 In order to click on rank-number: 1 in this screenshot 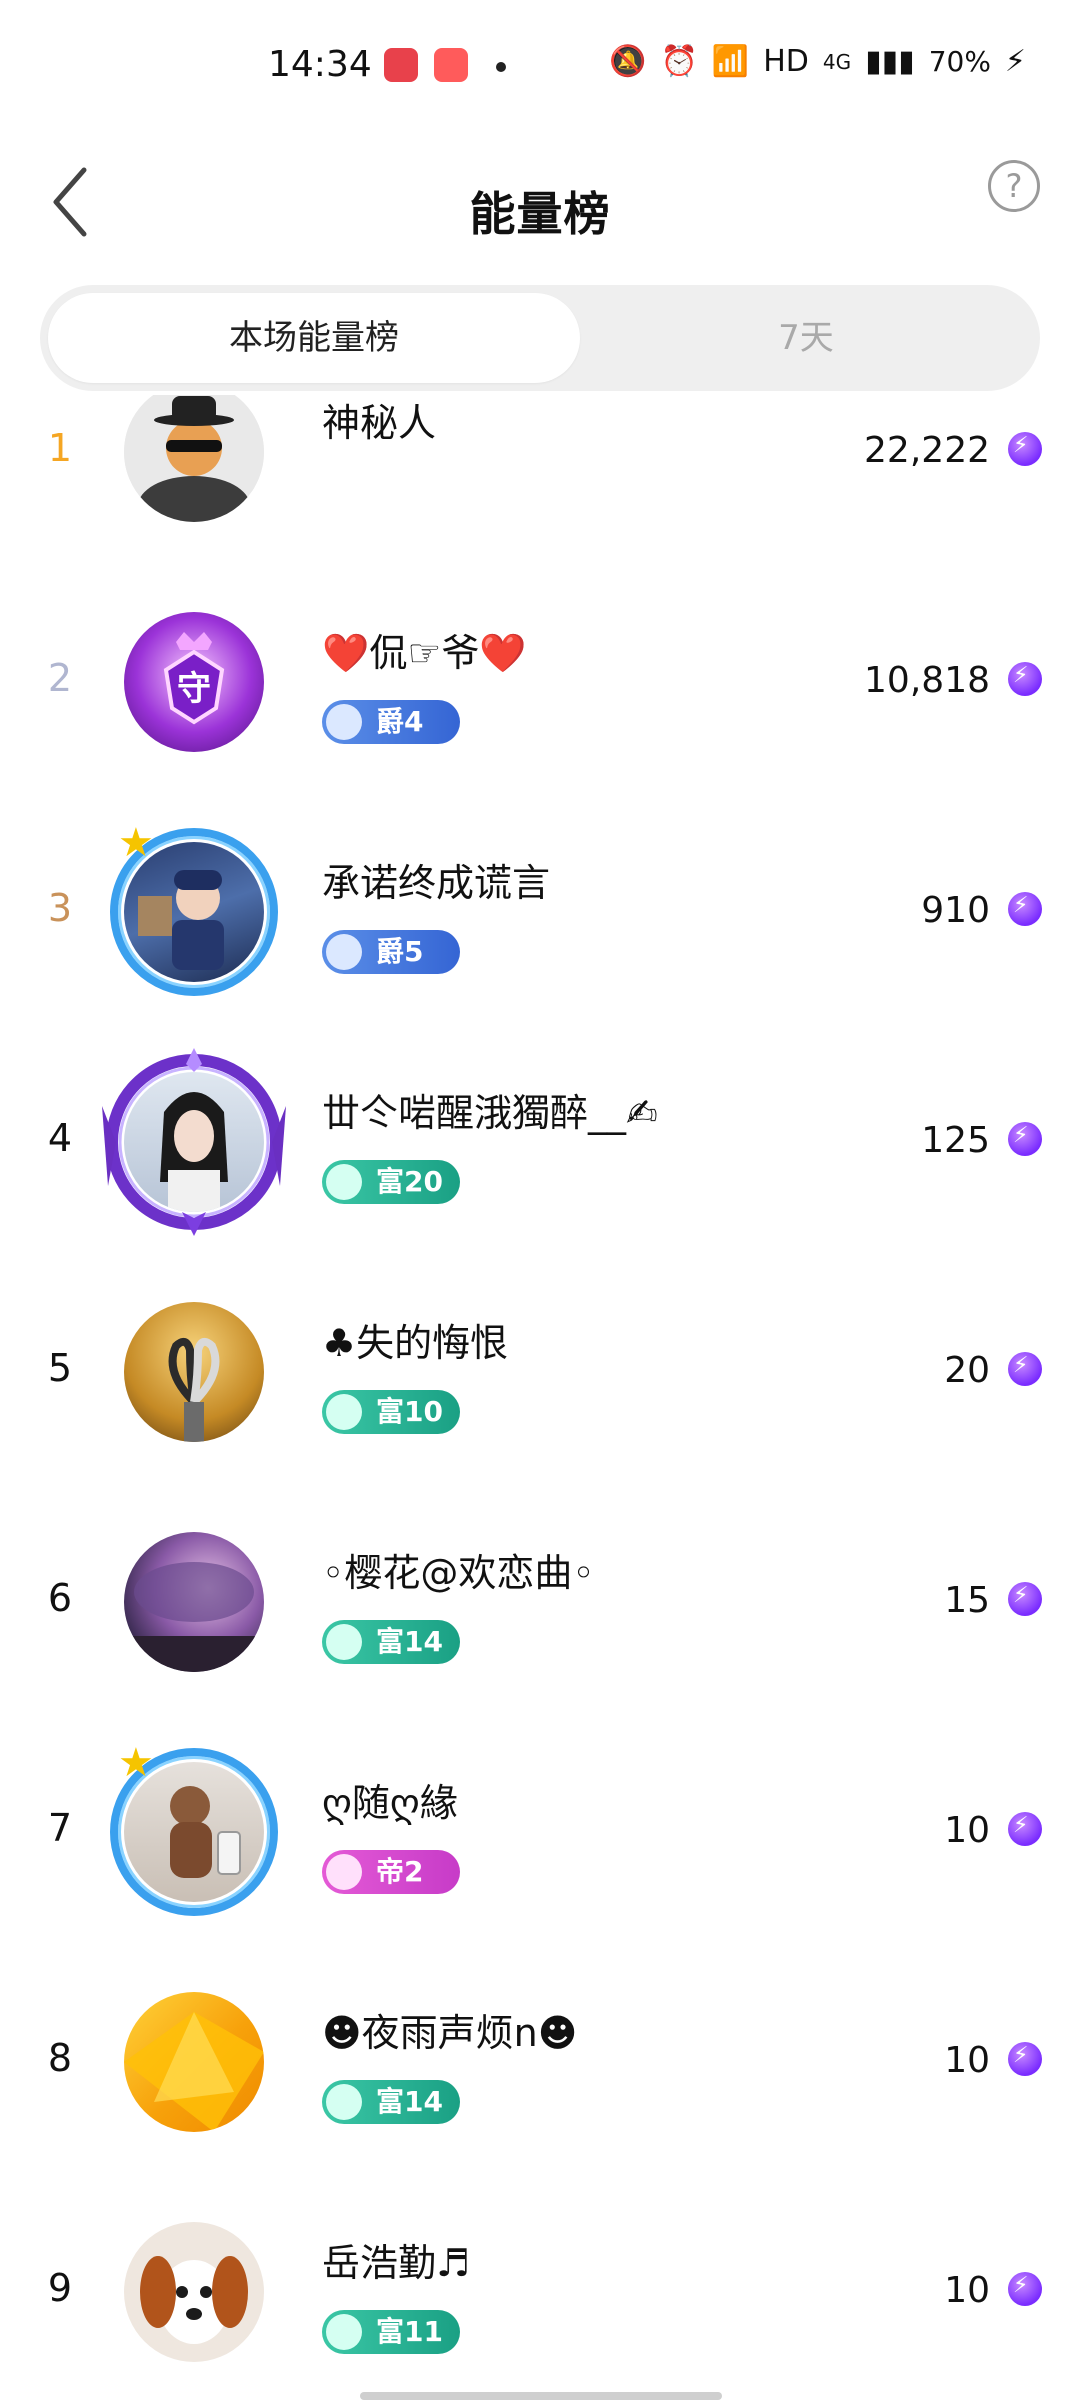, I will do `click(60, 448)`.